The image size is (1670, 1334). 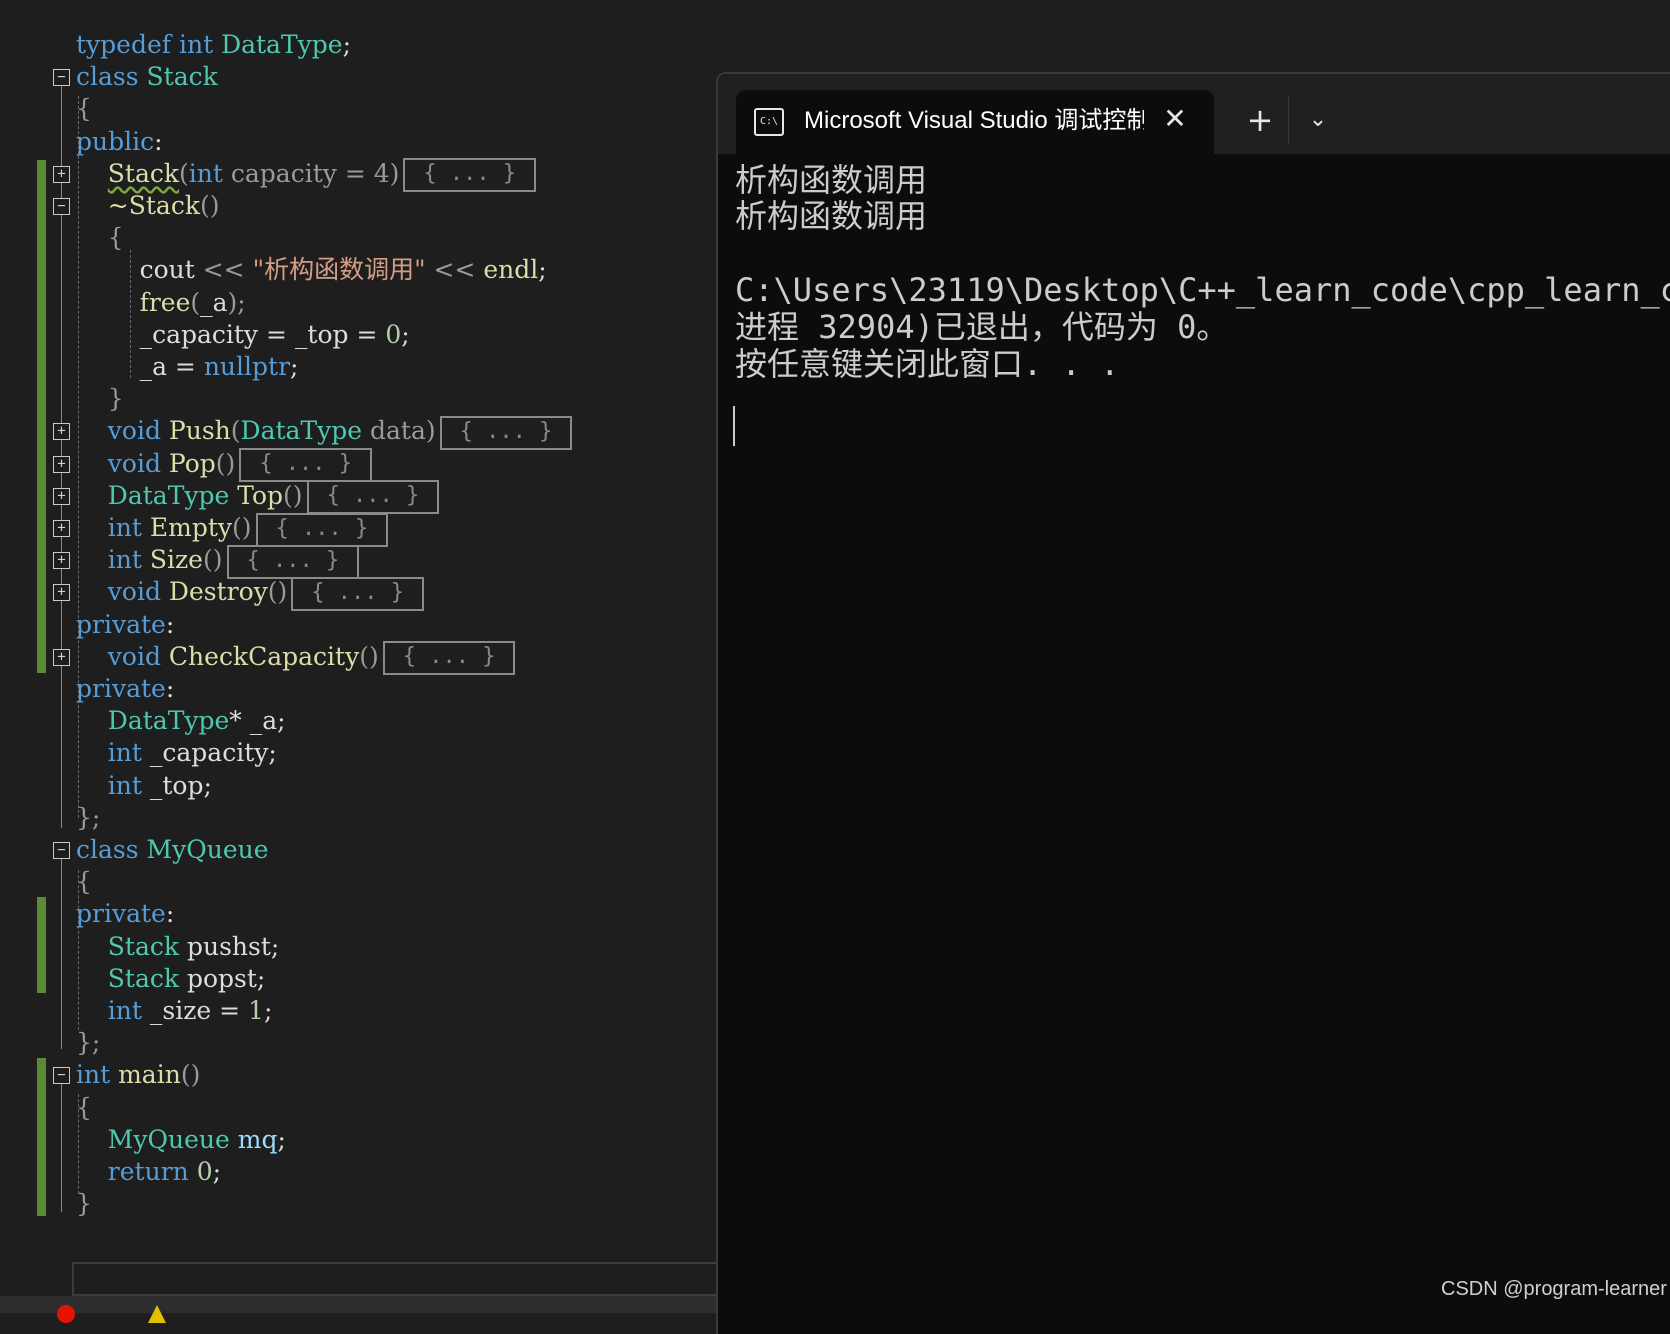 I want to click on code-line: int Empty(){ ... }, so click(x=232, y=529).